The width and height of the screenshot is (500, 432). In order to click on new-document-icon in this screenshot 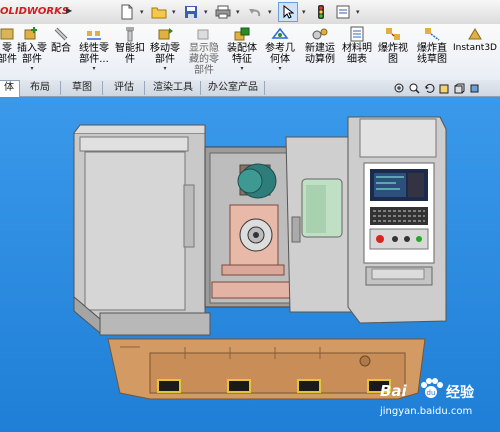, I will do `click(127, 12)`.